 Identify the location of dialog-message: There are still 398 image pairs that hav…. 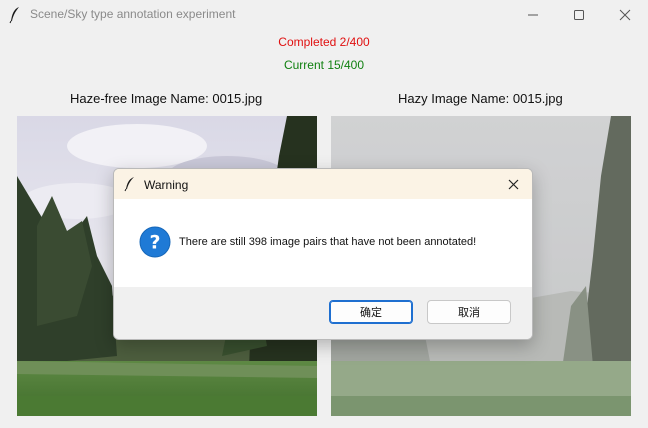
(328, 242).